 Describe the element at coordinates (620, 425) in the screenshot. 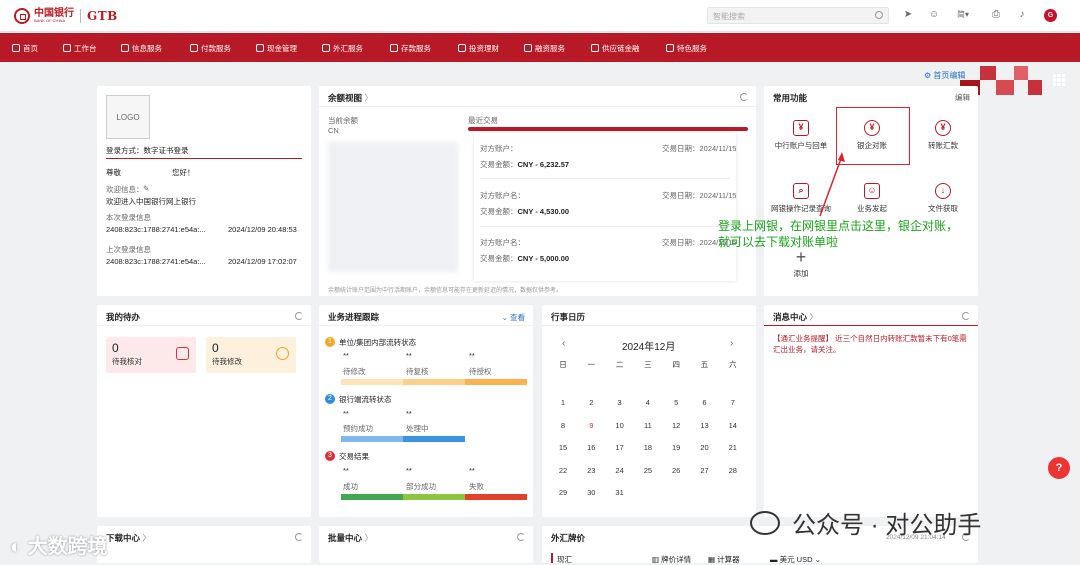

I see `calendar-day: 10` at that location.